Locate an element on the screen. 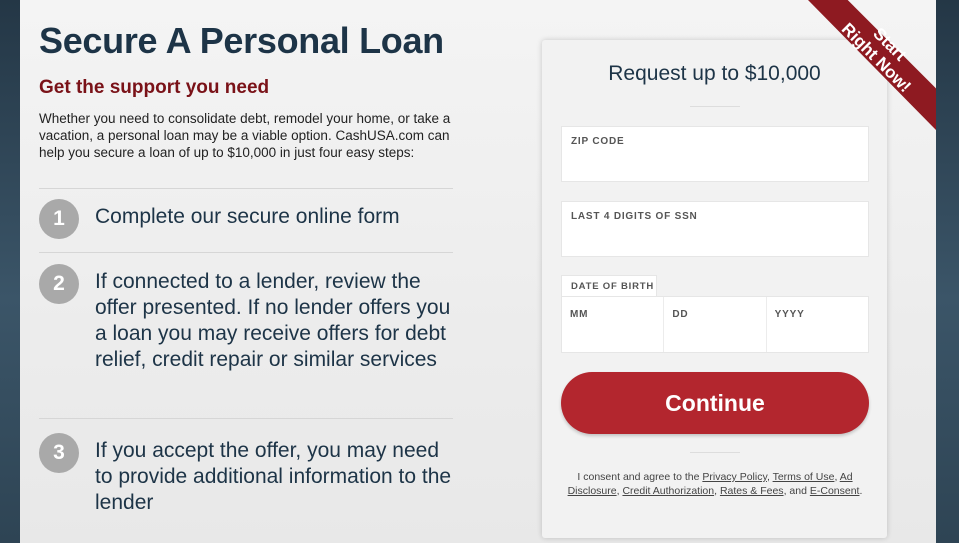 The width and height of the screenshot is (959, 543). rates-fees-link: Rates & Fees is located at coordinates (752, 491).